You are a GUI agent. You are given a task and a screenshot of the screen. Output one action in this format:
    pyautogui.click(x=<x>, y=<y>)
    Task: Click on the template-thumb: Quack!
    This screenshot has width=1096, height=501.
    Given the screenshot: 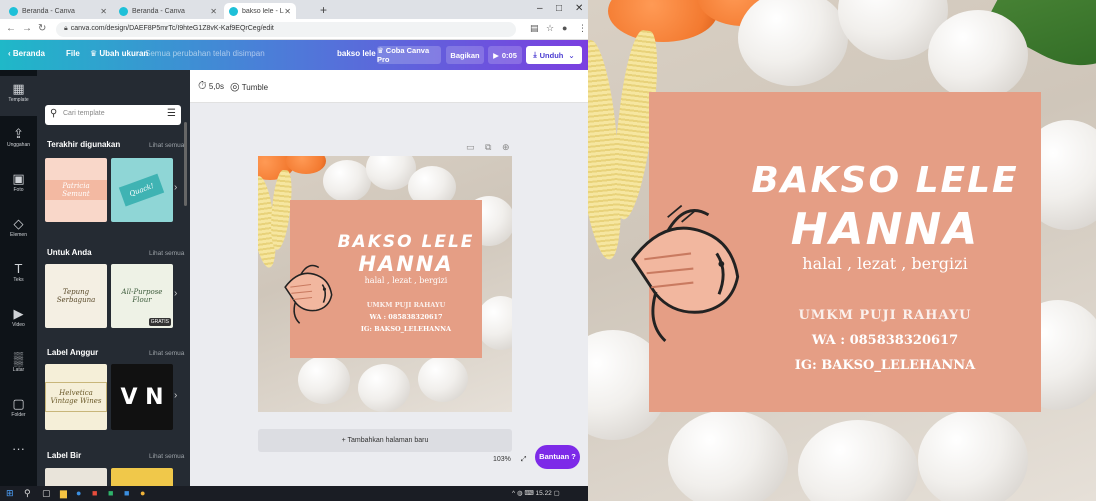 What is the action you would take?
    pyautogui.click(x=142, y=190)
    